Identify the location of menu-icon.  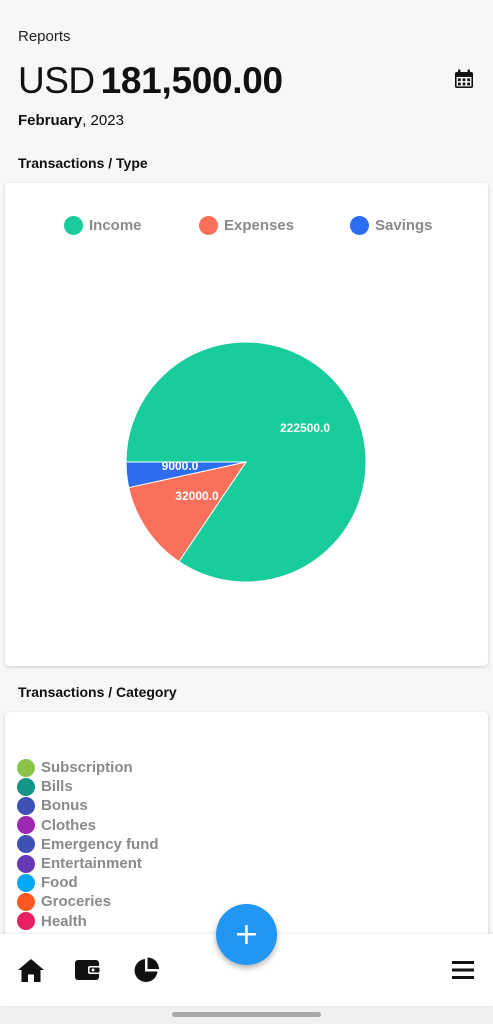
(464, 970).